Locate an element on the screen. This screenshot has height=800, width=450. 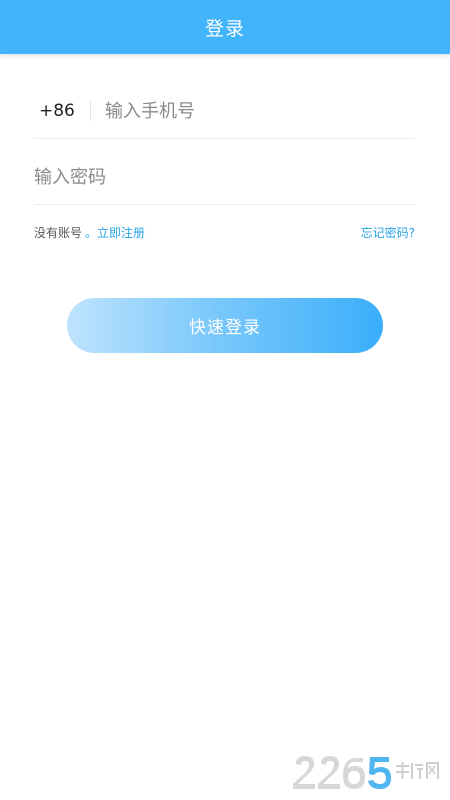
app-header: 登录 is located at coordinates (225, 27).